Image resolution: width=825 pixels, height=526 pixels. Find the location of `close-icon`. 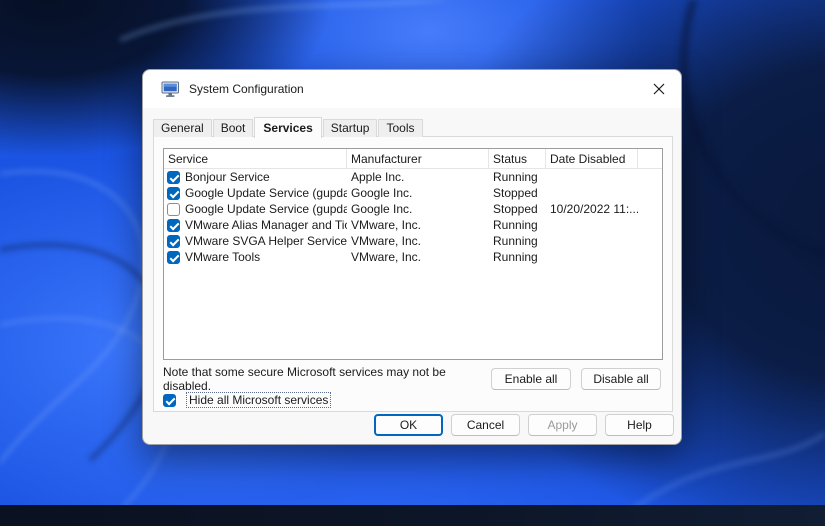

close-icon is located at coordinates (658, 89).